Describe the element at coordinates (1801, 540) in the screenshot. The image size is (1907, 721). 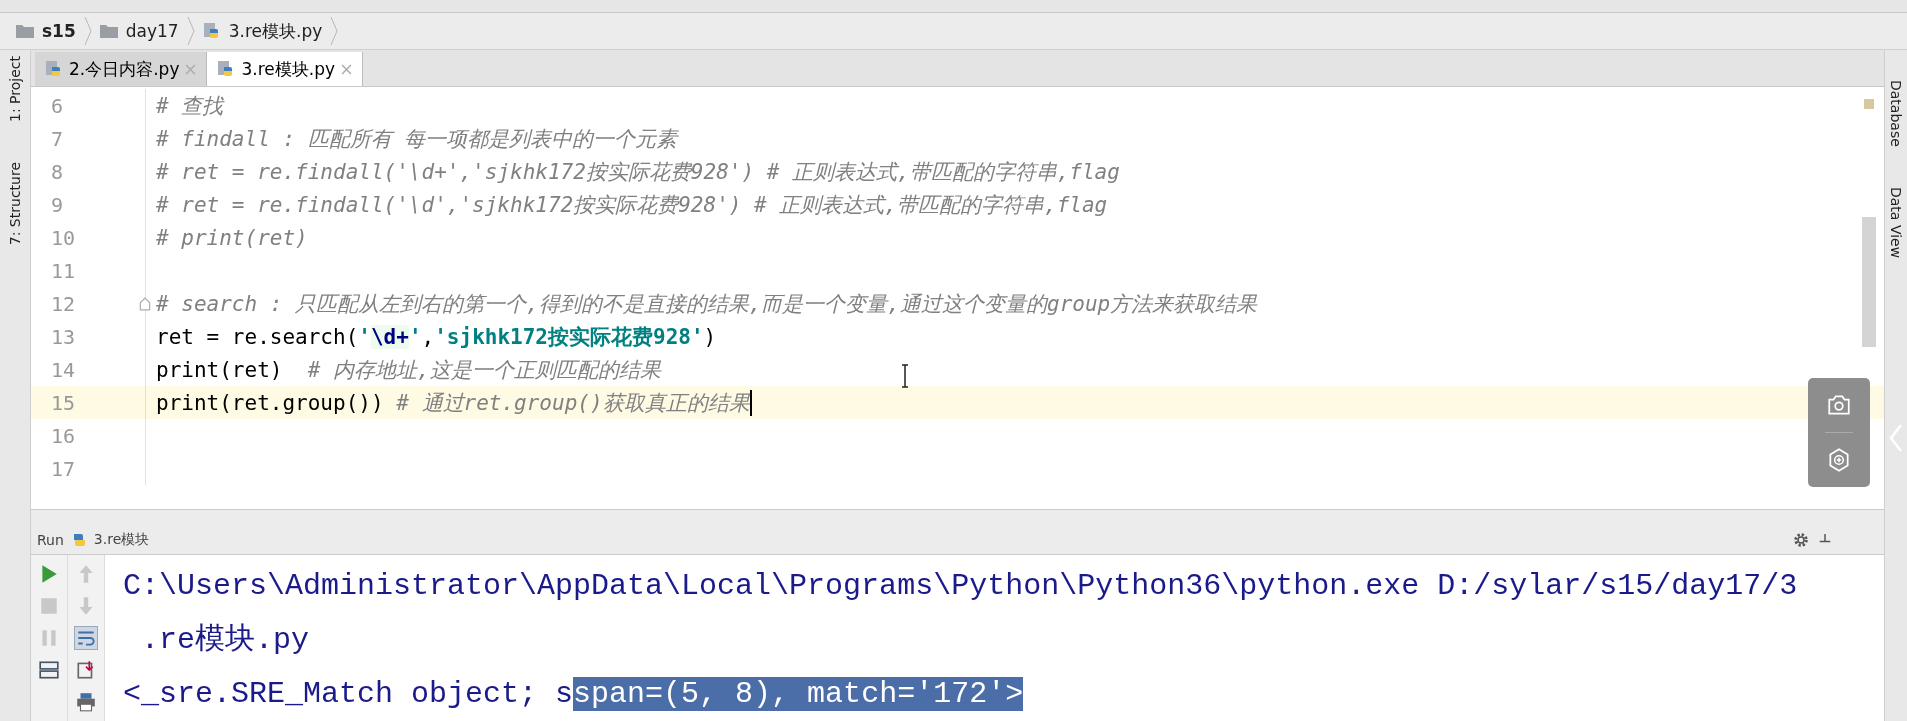
I see `settings-icon` at that location.